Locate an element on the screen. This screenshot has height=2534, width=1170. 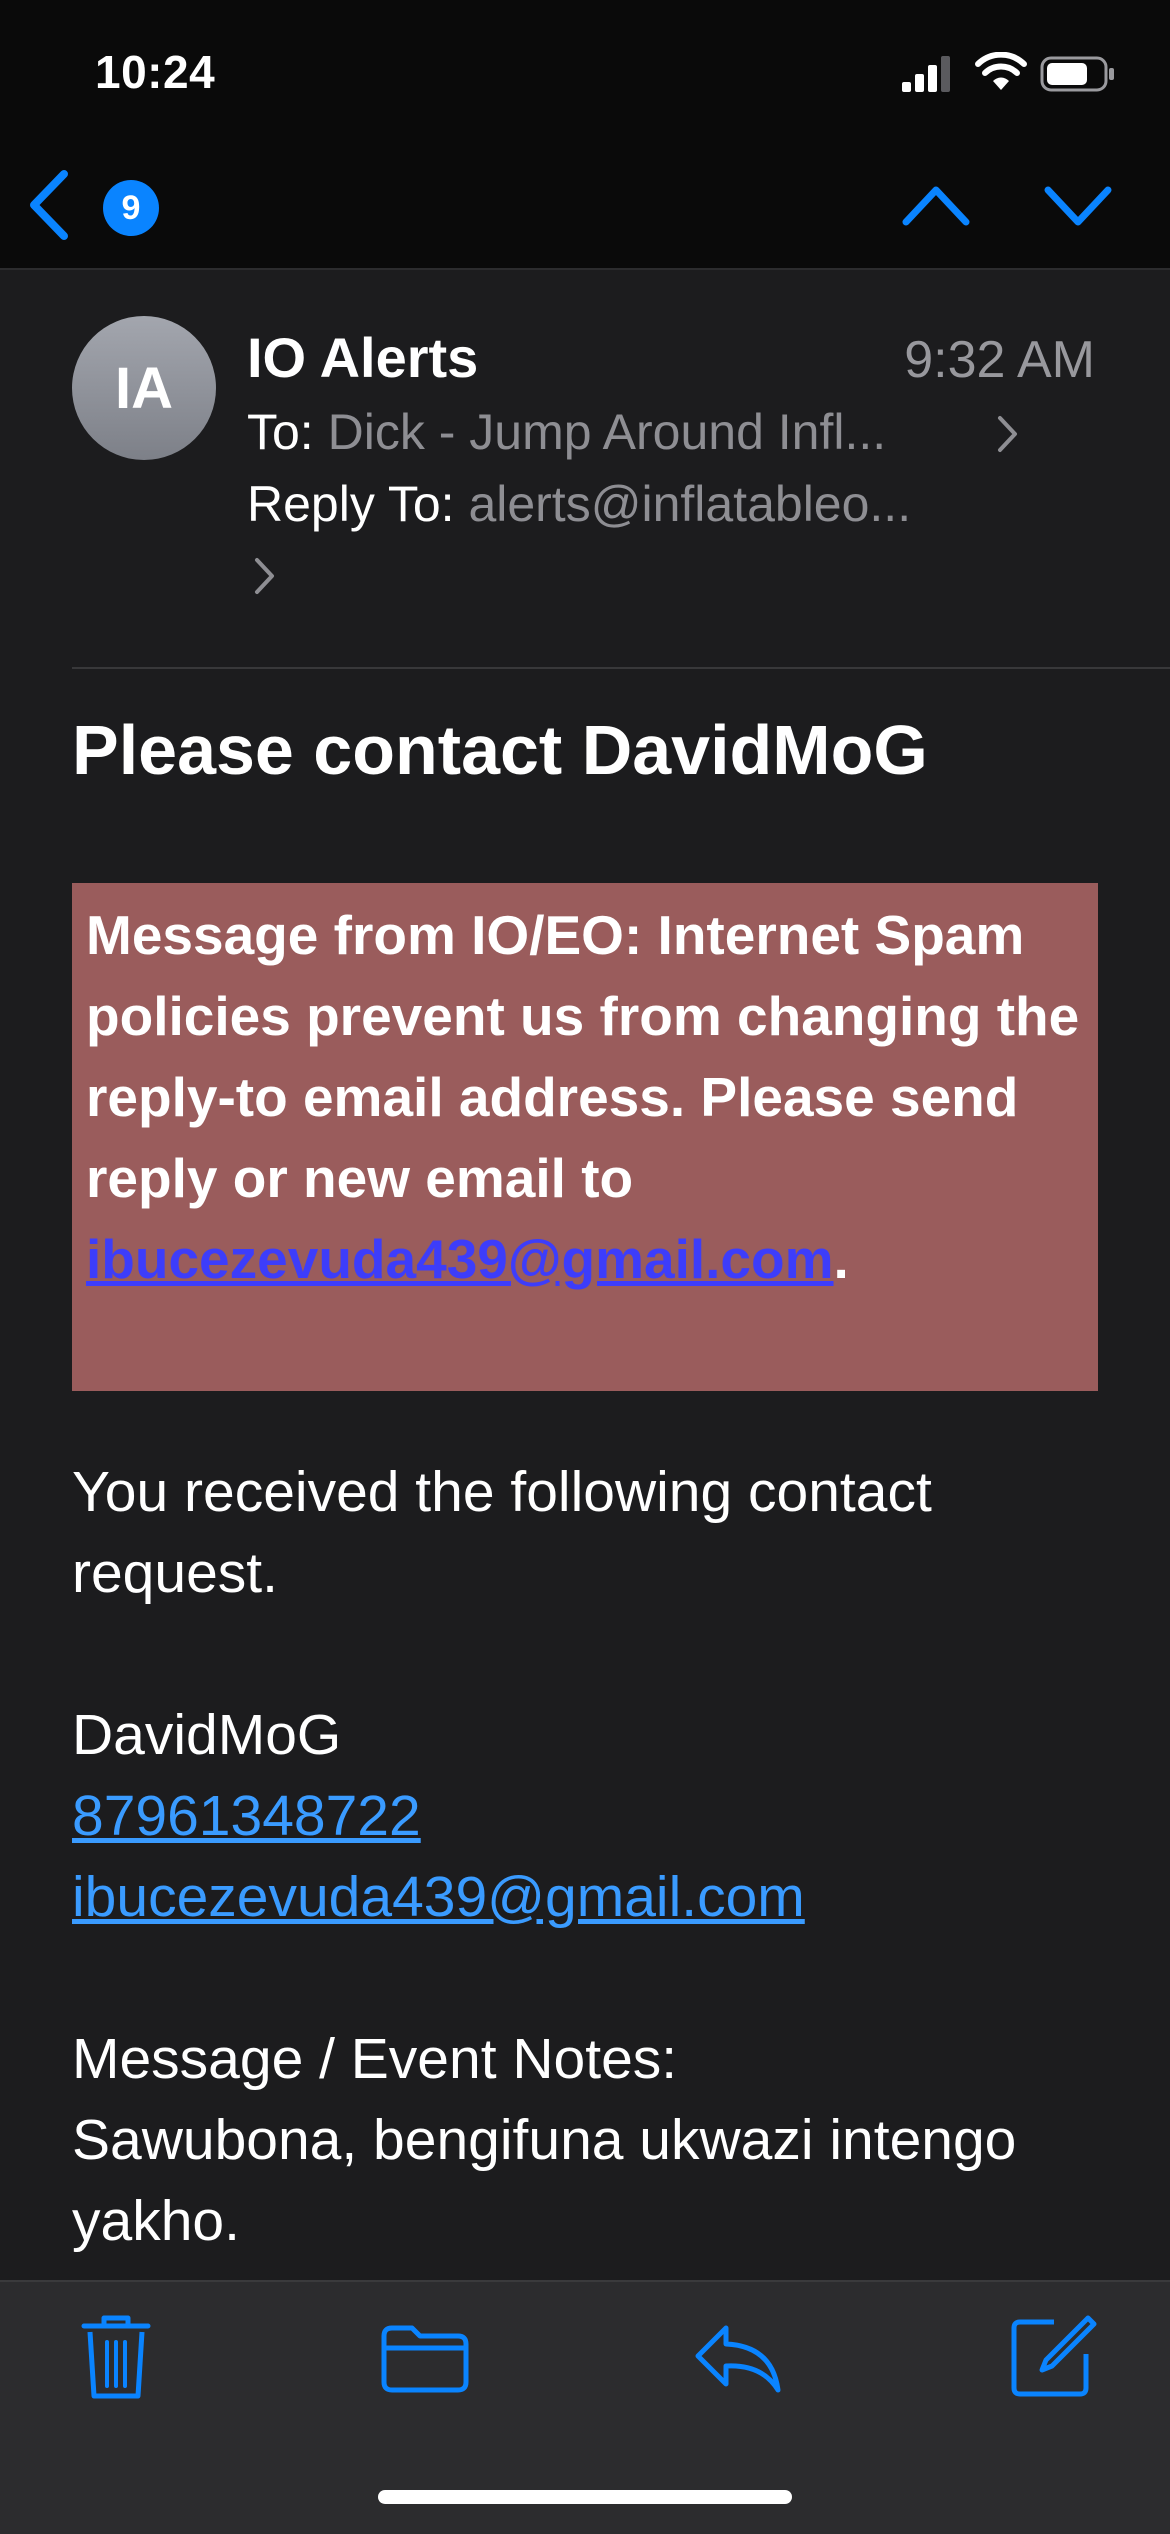
notes-label: Message / Event Notes: is located at coordinates (375, 2059).